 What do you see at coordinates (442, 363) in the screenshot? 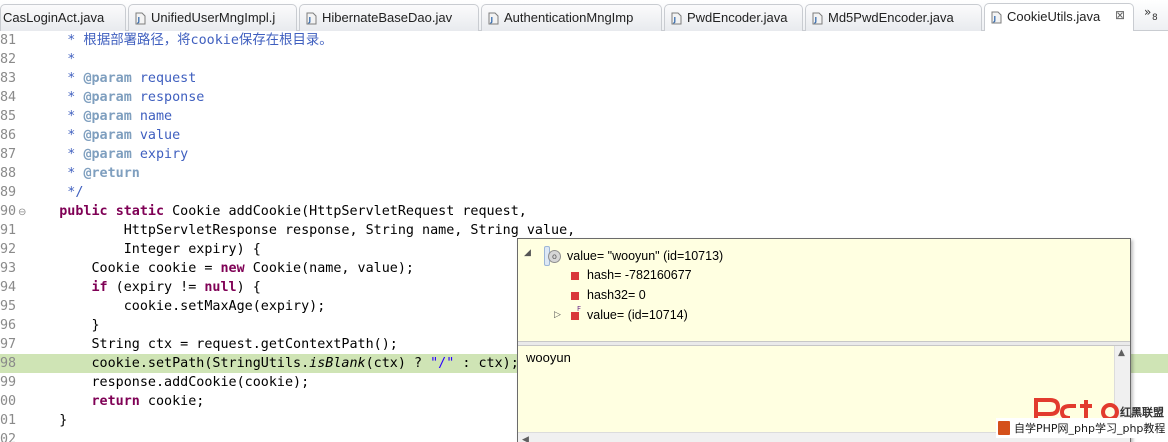
I see `code-token: "/"` at bounding box center [442, 363].